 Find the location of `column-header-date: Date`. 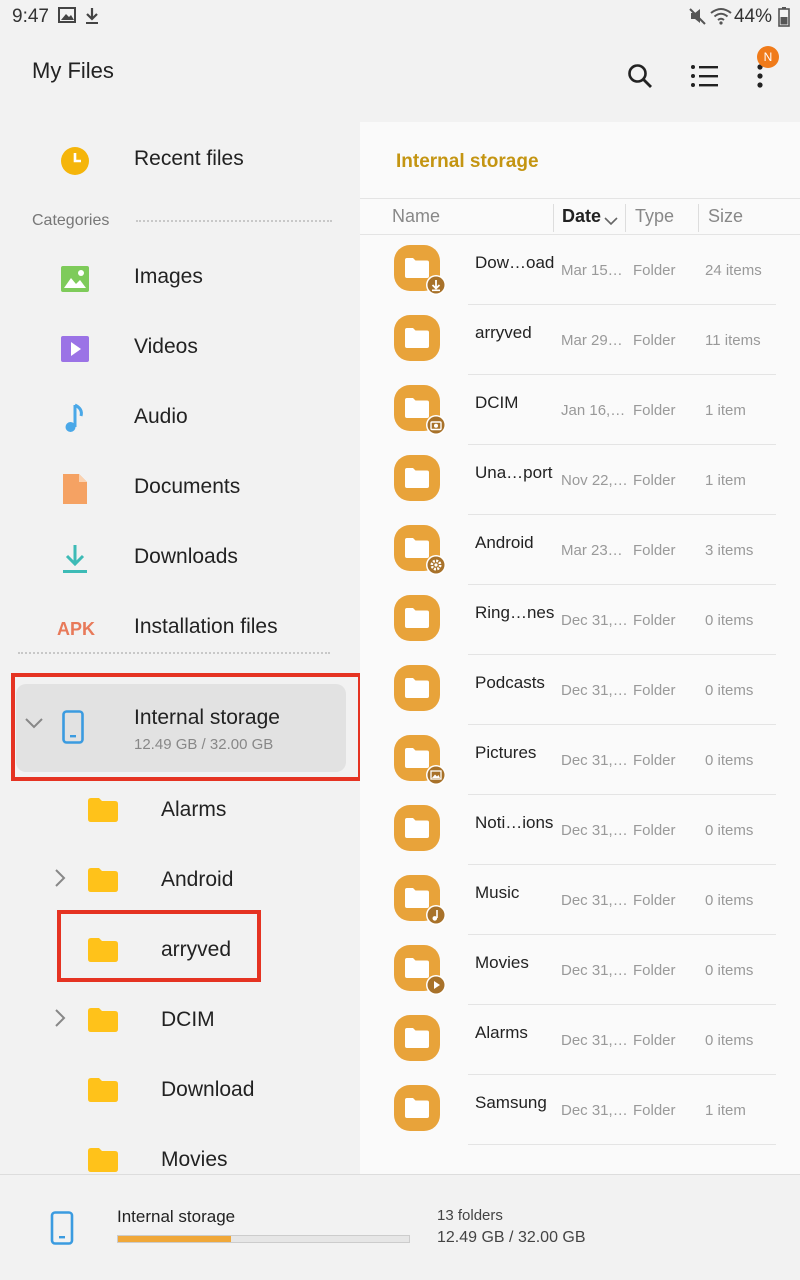

column-header-date: Date is located at coordinates (581, 216).